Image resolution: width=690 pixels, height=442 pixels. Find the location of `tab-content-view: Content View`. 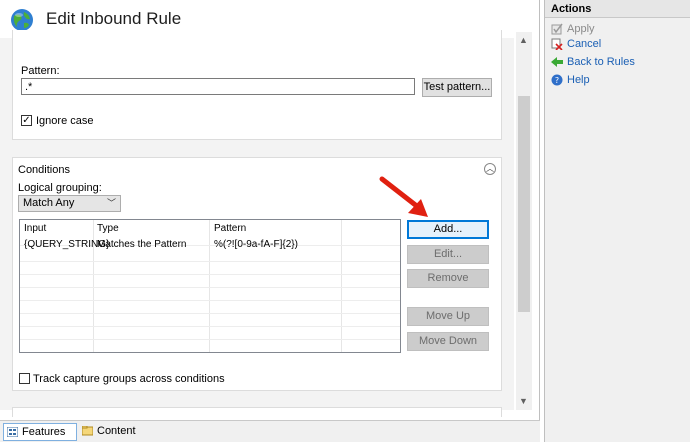

tab-content-view: Content View is located at coordinates (115, 432).